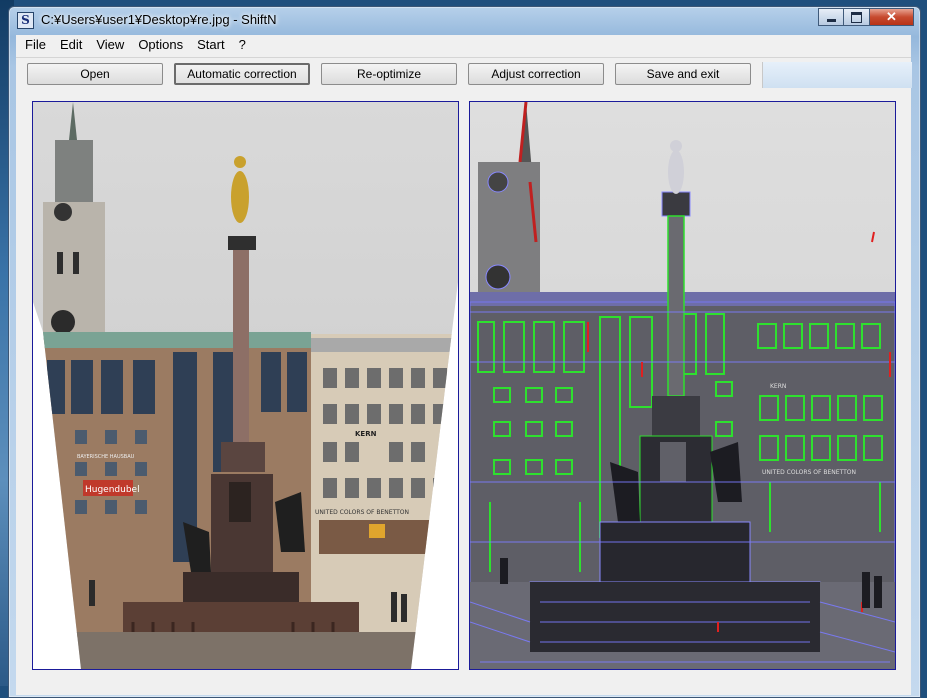 The width and height of the screenshot is (927, 698). Describe the element at coordinates (95, 74) in the screenshot. I see `open-button: Open` at that location.